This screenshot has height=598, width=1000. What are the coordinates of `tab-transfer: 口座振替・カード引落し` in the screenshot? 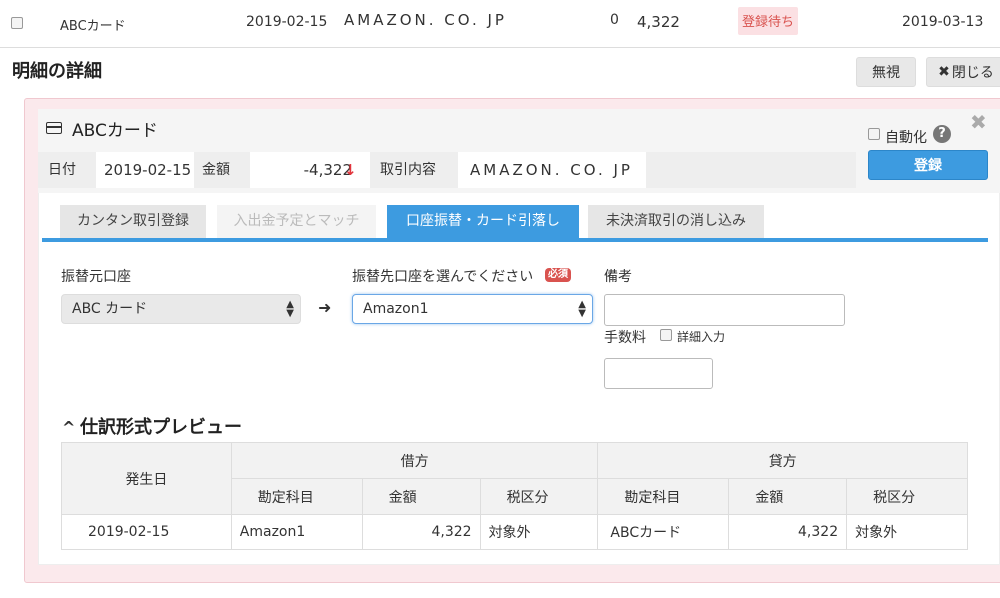 It's located at (483, 221).